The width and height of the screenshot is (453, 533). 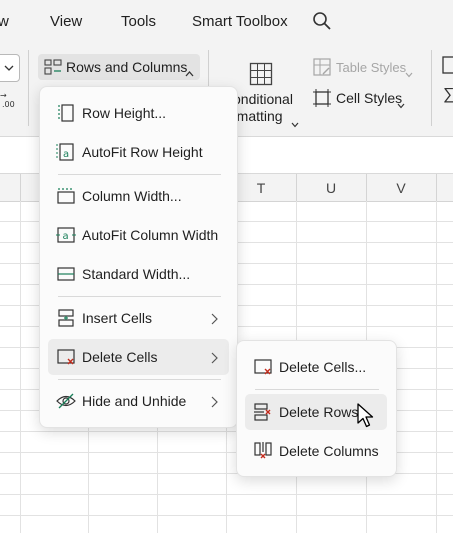 What do you see at coordinates (263, 99) in the screenshot?
I see `conditional-formatting-label-1: onditional` at bounding box center [263, 99].